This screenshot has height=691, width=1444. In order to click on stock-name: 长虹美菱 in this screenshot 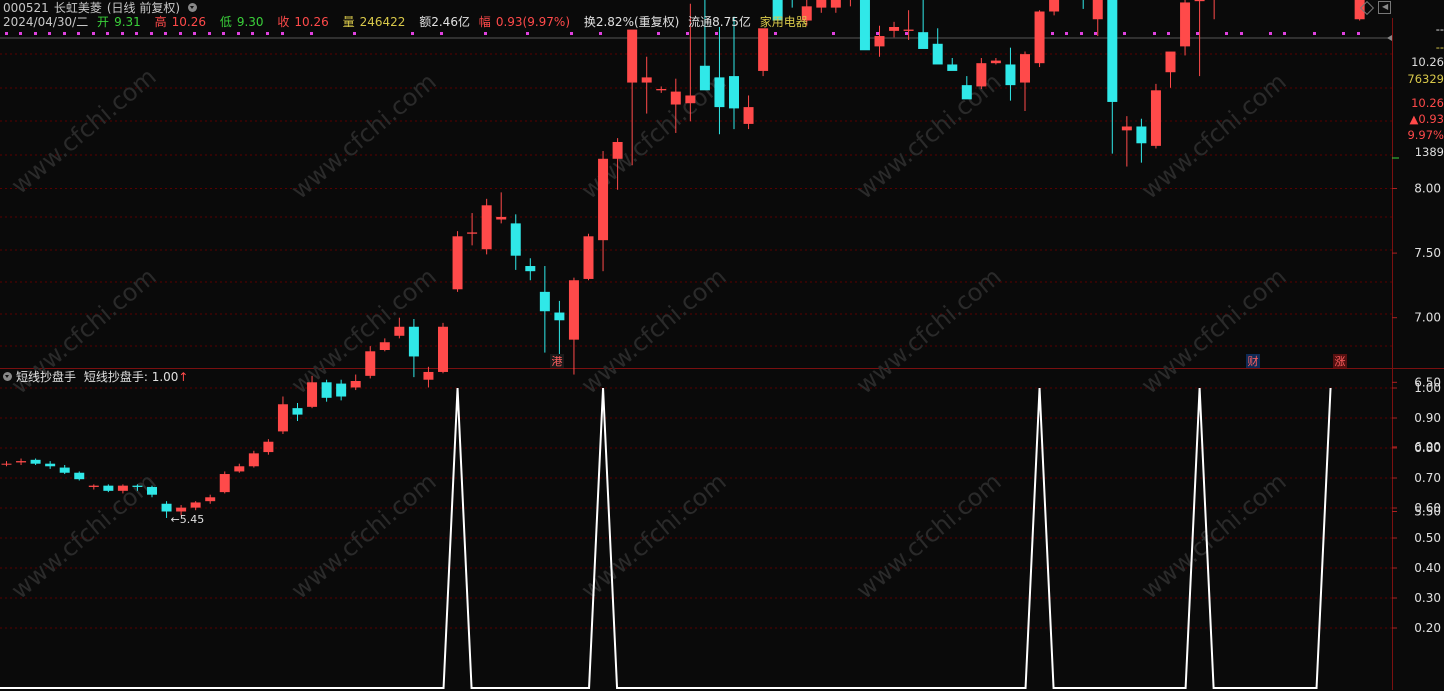, I will do `click(78, 8)`.